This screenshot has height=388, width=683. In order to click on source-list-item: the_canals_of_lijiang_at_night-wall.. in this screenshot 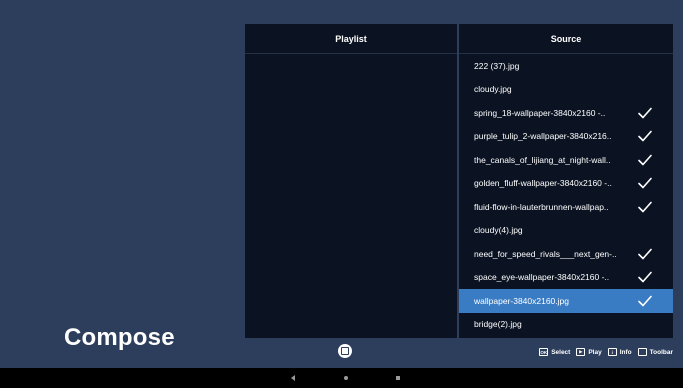, I will do `click(566, 160)`.